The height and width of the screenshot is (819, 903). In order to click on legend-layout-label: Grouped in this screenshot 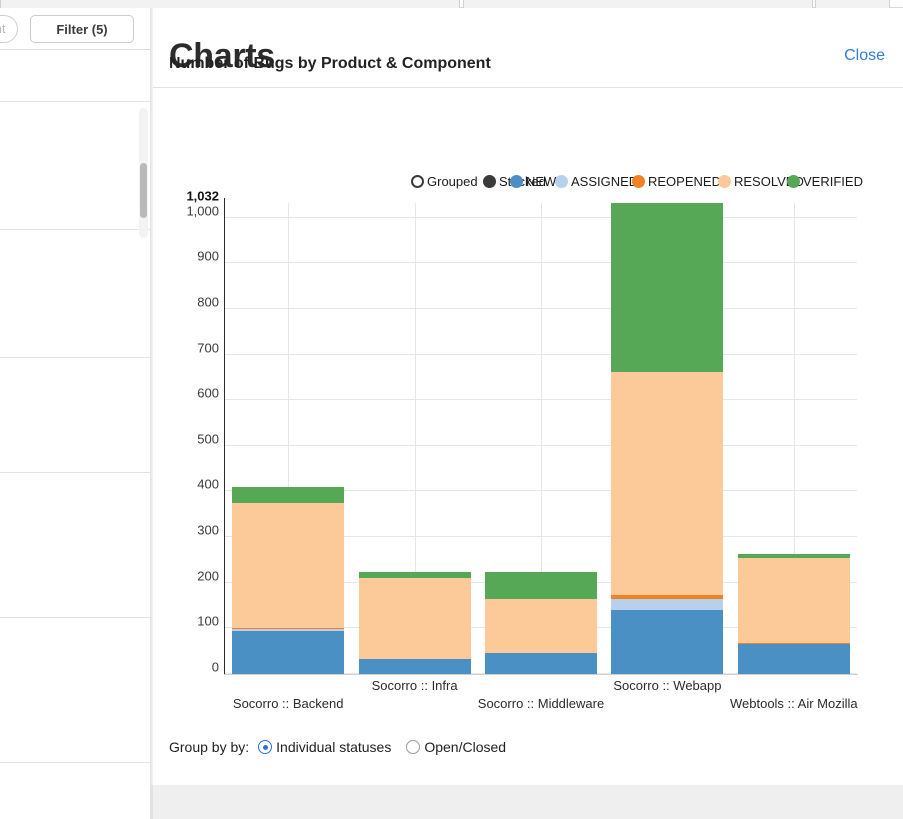, I will do `click(452, 181)`.